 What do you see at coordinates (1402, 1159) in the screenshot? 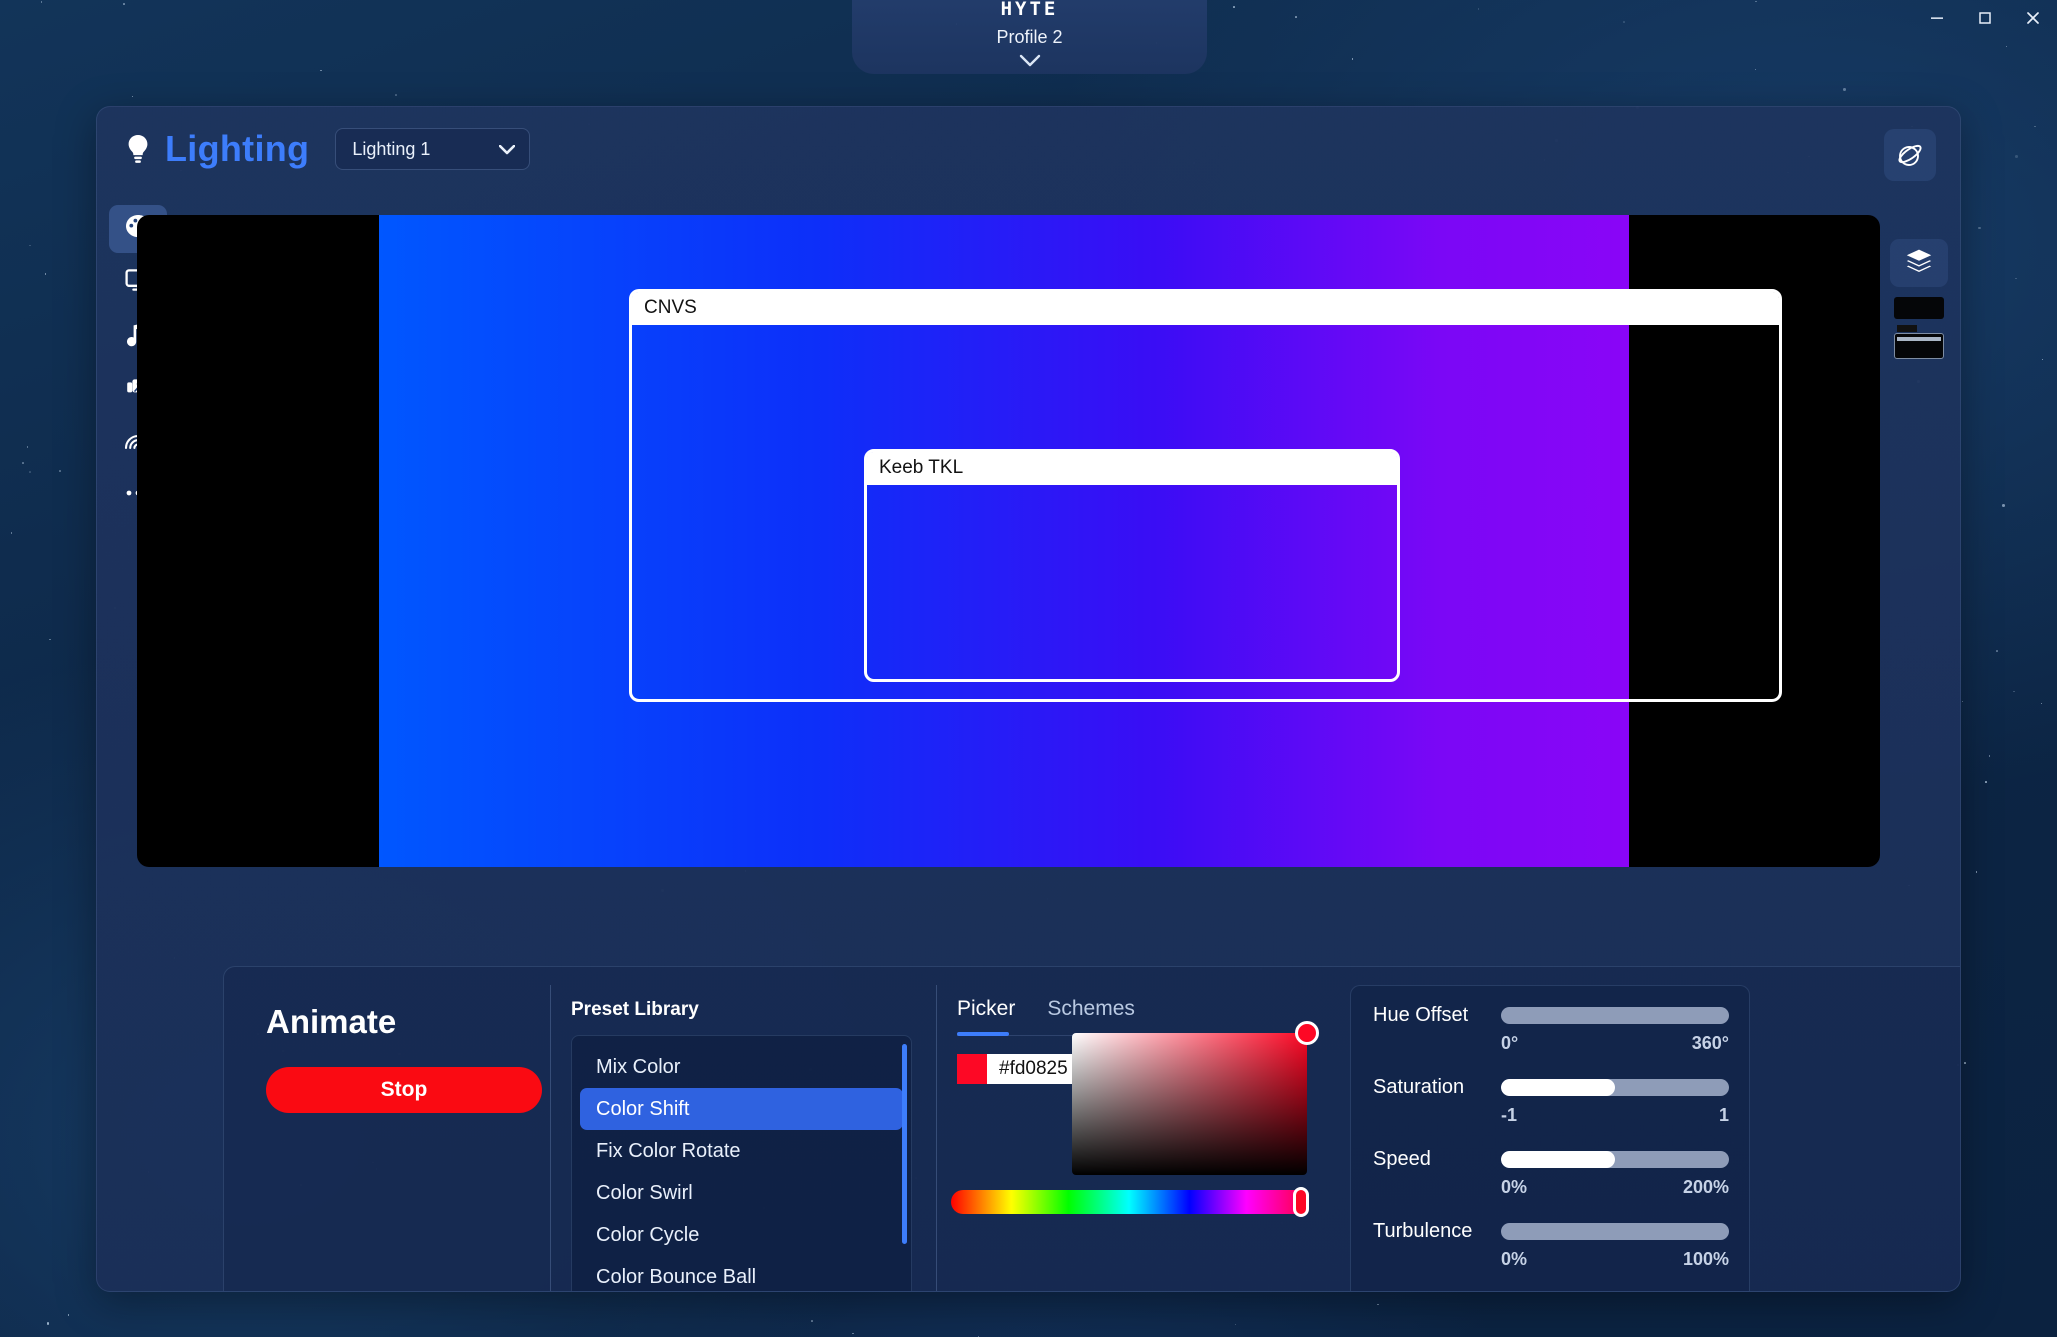
I see `slider-label: Speed` at bounding box center [1402, 1159].